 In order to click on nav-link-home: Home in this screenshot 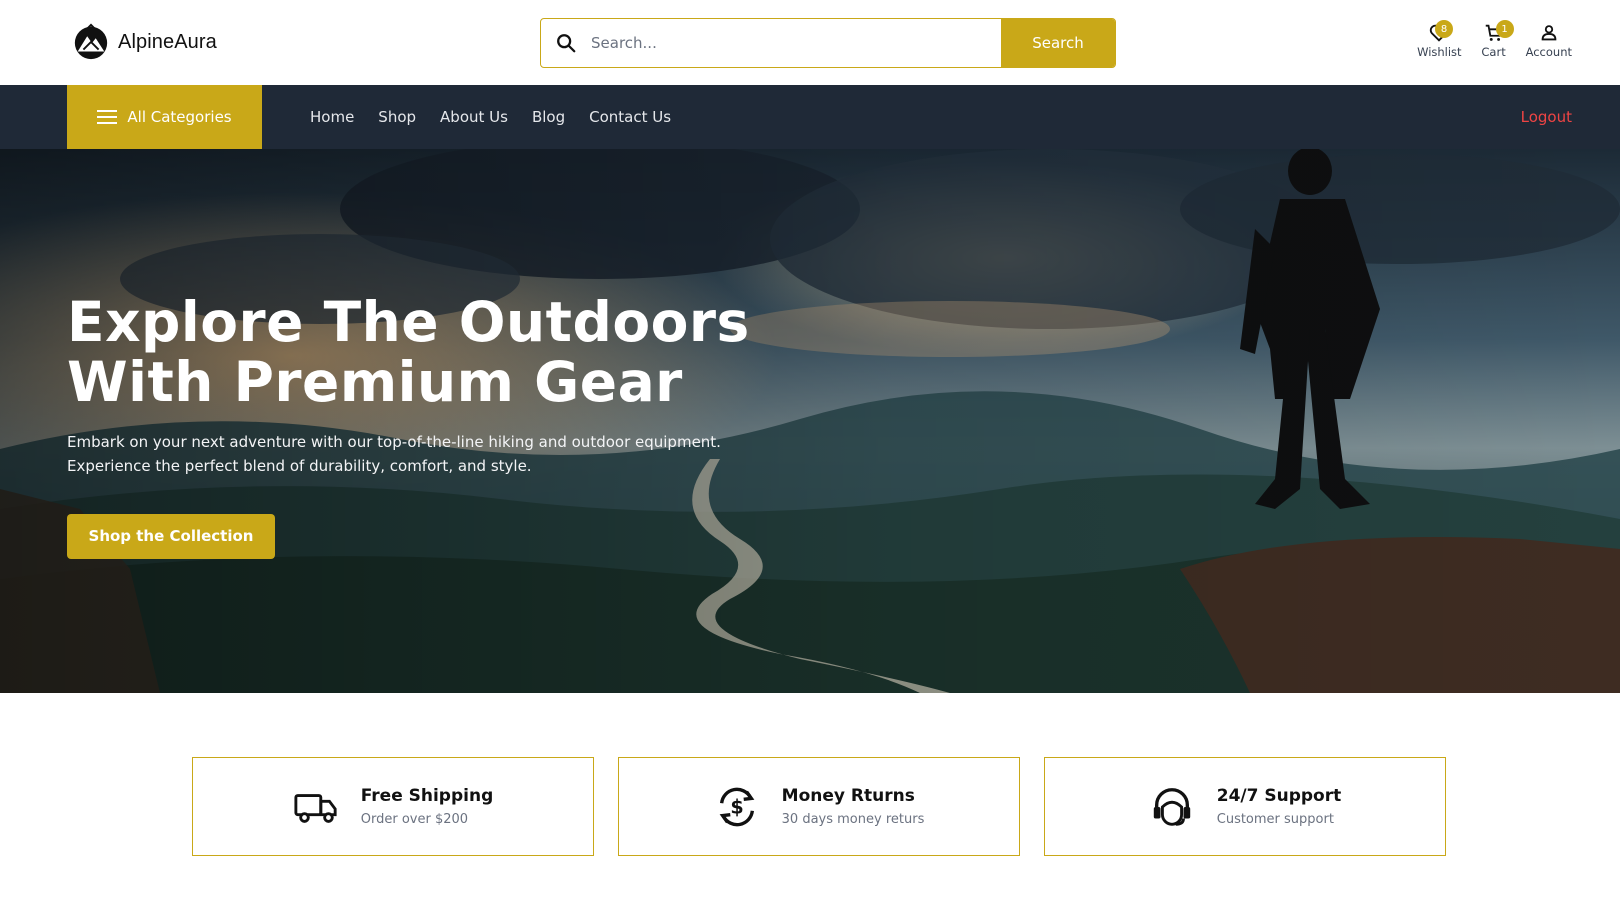, I will do `click(332, 117)`.